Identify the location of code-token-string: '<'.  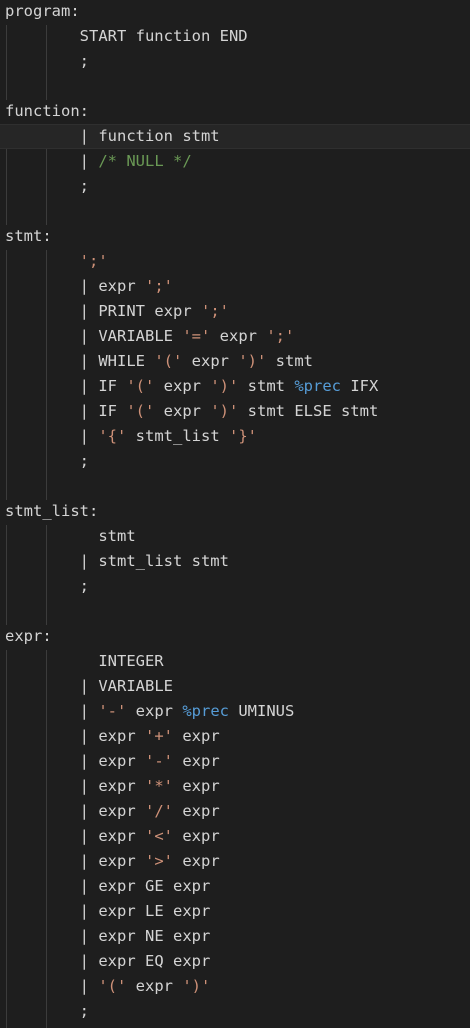
(159, 836).